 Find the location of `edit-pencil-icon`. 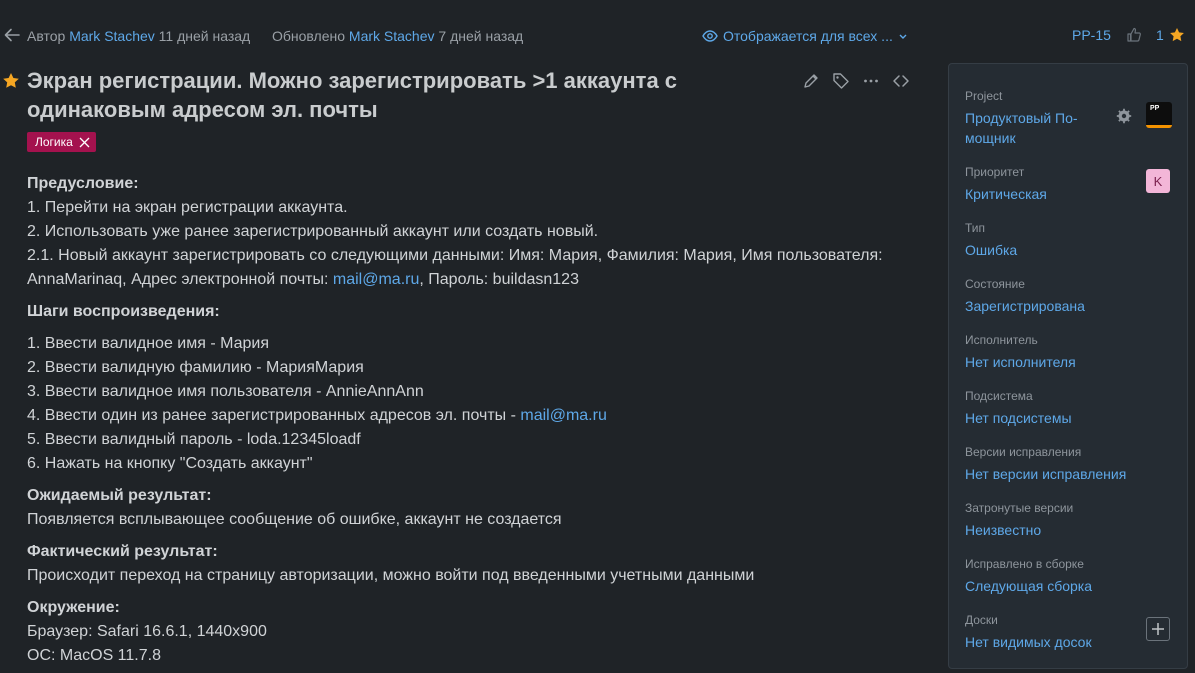

edit-pencil-icon is located at coordinates (811, 81).